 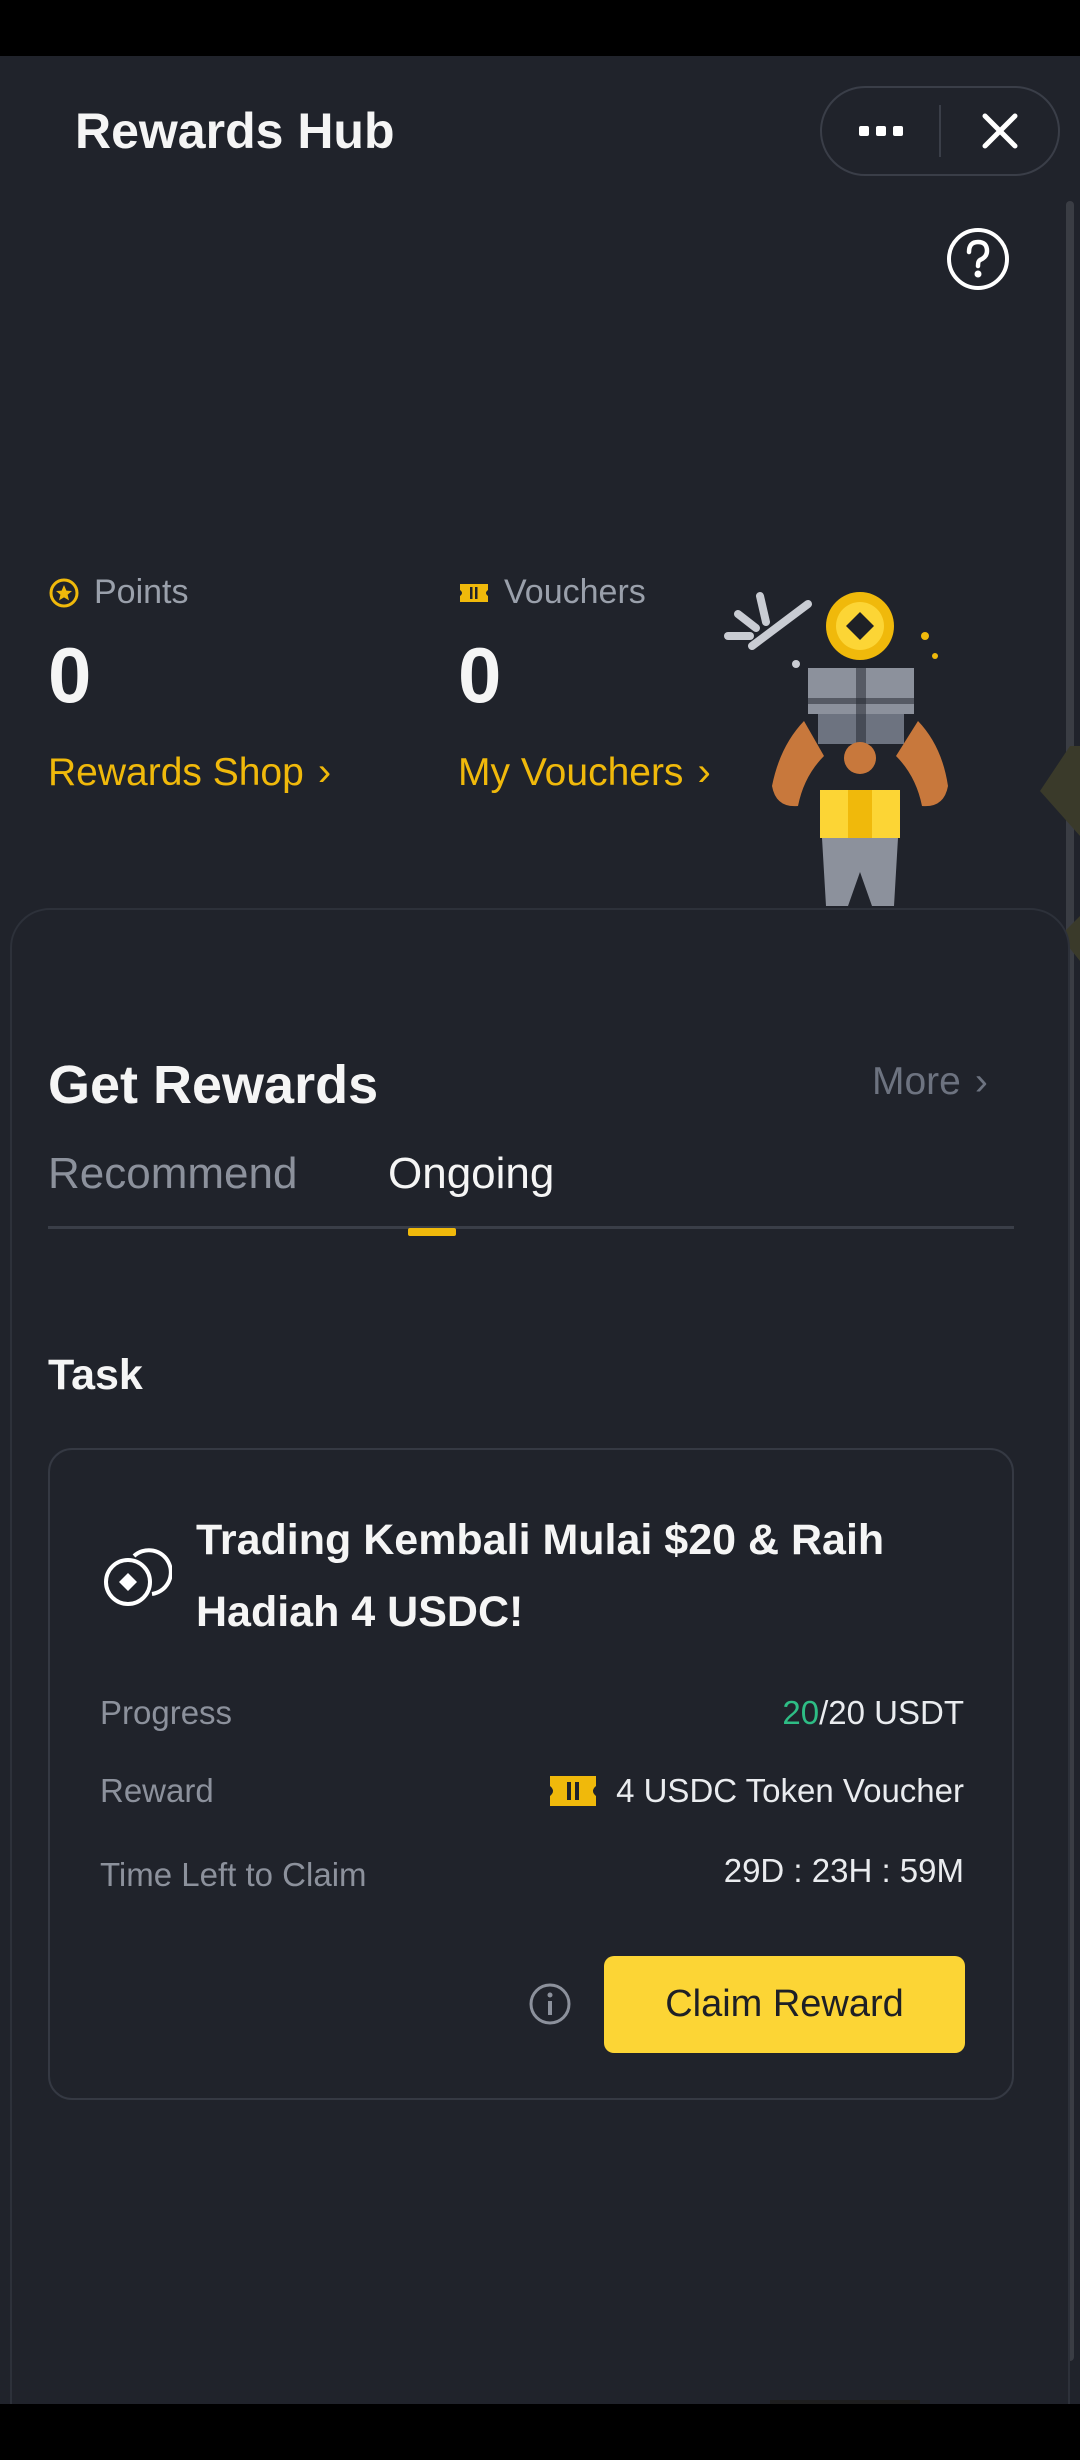 I want to click on more-link: More ›, so click(x=930, y=1082).